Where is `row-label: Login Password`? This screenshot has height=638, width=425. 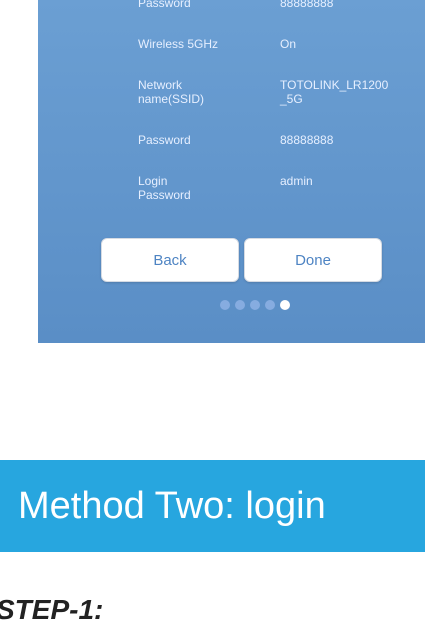
row-label: Login Password is located at coordinates (164, 188).